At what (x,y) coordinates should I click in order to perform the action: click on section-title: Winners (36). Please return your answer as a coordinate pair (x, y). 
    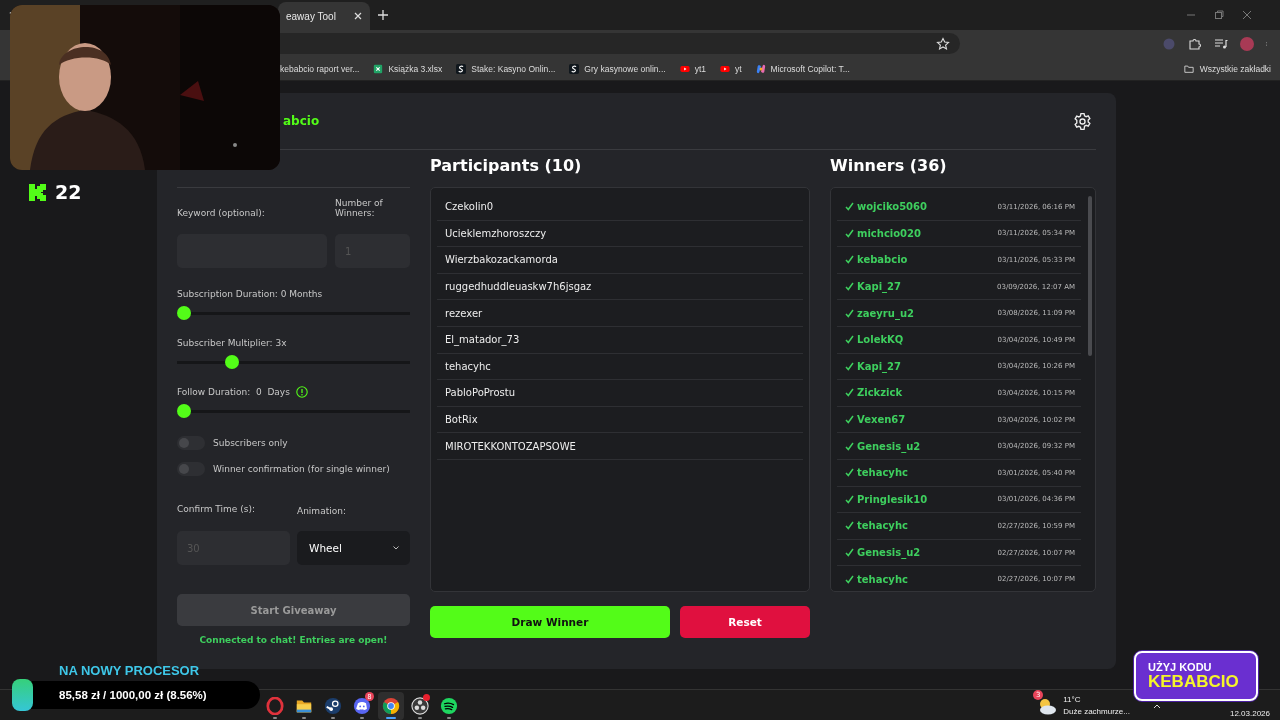
    Looking at the image, I should click on (889, 166).